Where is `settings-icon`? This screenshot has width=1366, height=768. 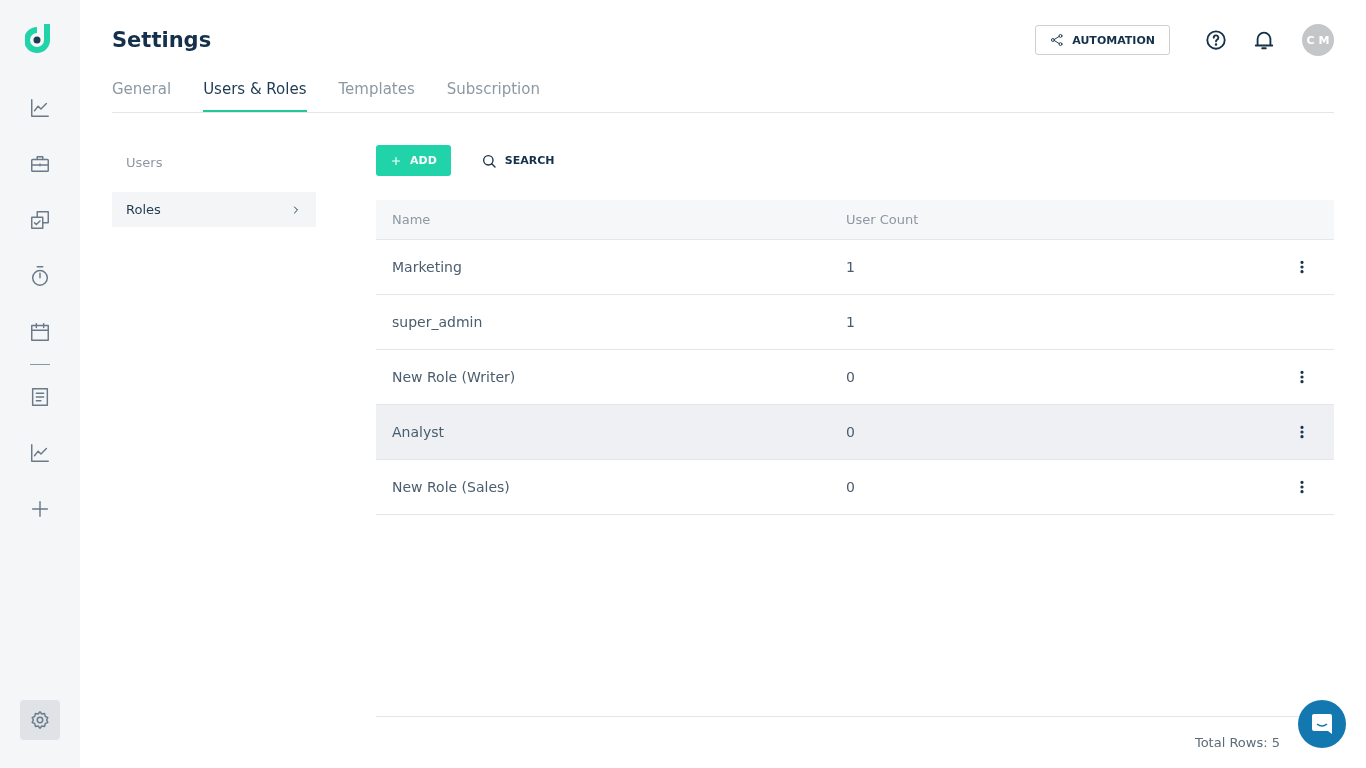
settings-icon is located at coordinates (40, 720).